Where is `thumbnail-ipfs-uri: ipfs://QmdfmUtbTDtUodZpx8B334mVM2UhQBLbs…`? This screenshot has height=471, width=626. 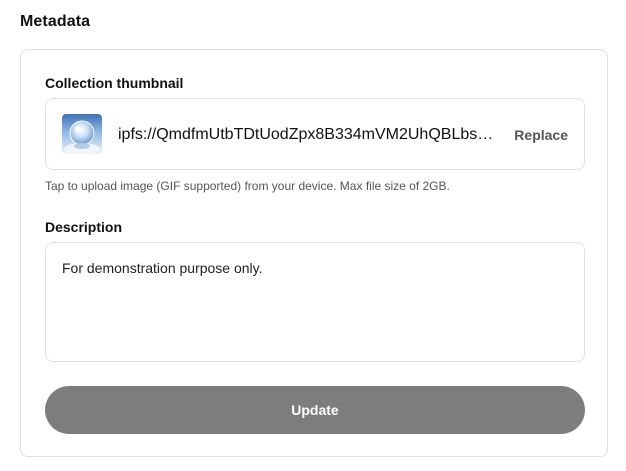
thumbnail-ipfs-uri: ipfs://QmdfmUtbTDtUodZpx8B334mVM2UhQBLbs… is located at coordinates (307, 134).